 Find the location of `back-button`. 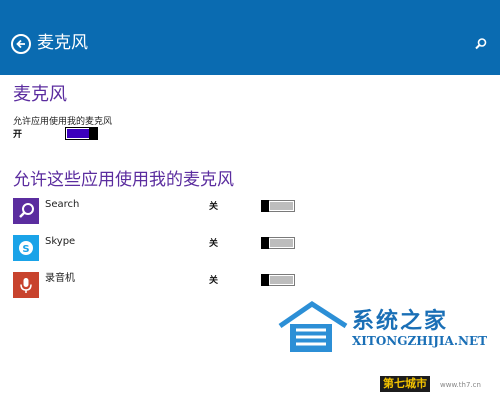

back-button is located at coordinates (21, 44).